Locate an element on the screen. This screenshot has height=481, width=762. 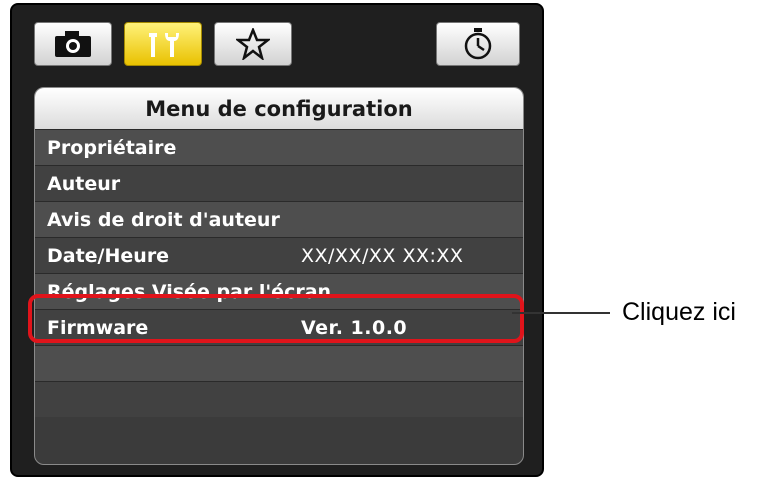
tab-camera is located at coordinates (73, 44).